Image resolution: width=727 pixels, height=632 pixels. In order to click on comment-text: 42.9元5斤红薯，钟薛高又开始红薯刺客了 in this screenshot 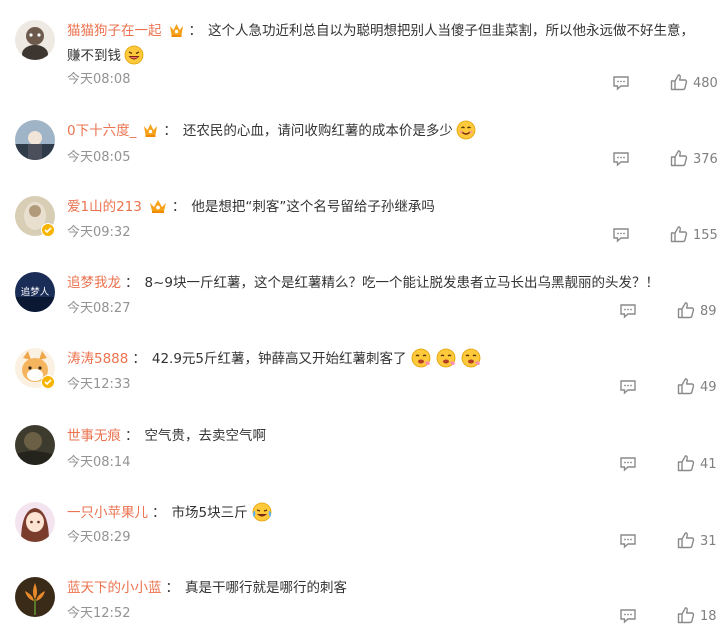, I will do `click(279, 359)`.